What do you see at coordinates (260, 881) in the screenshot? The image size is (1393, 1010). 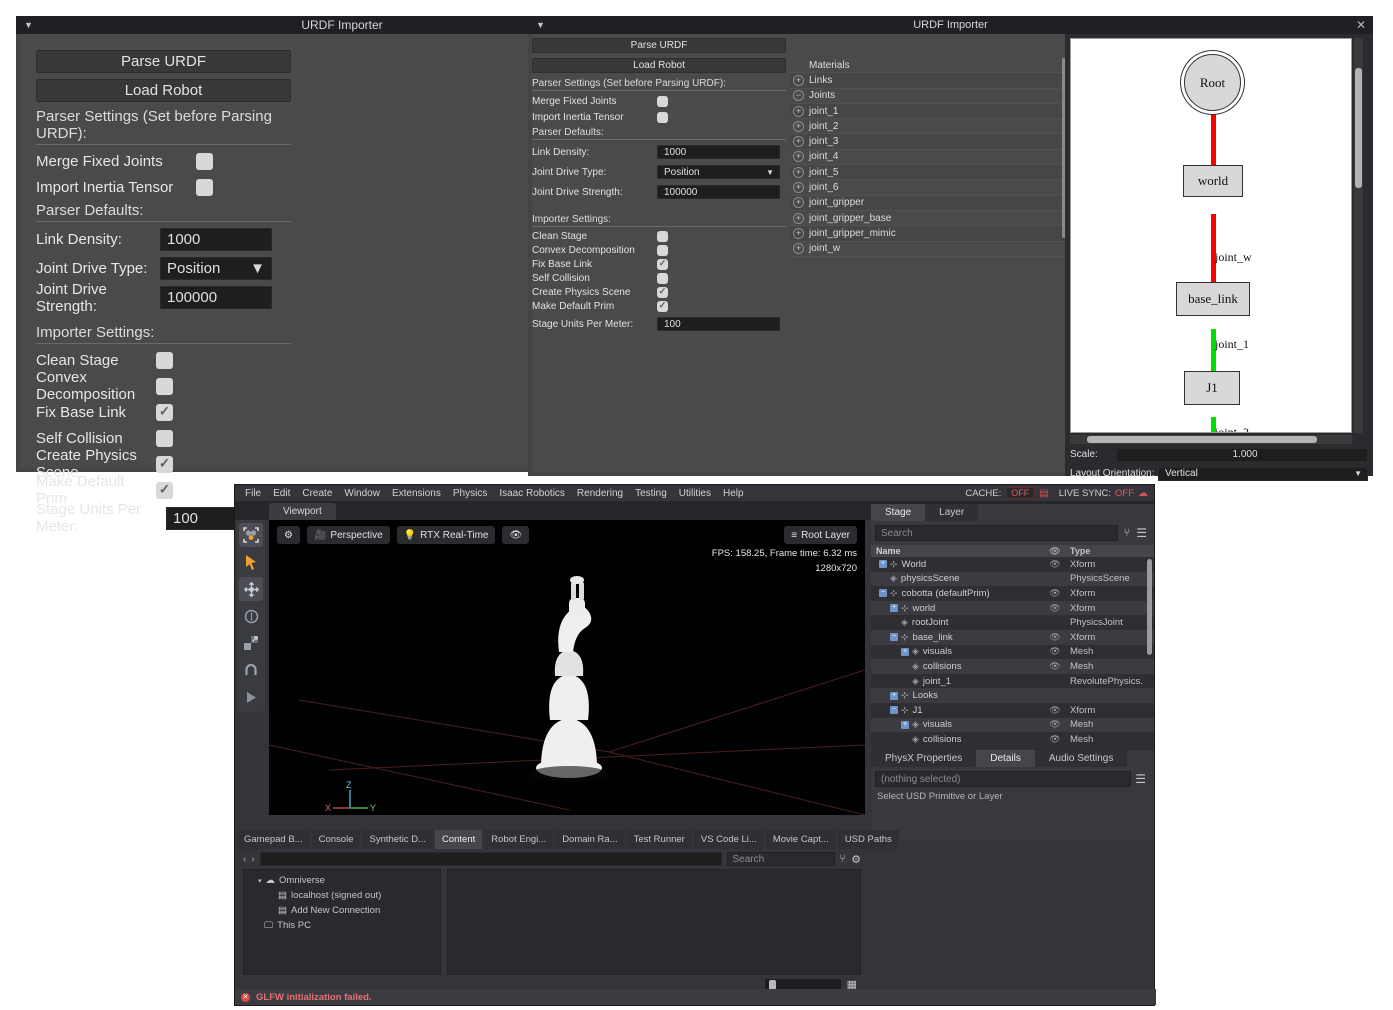 I see `caret-down-icon: ▾` at bounding box center [260, 881].